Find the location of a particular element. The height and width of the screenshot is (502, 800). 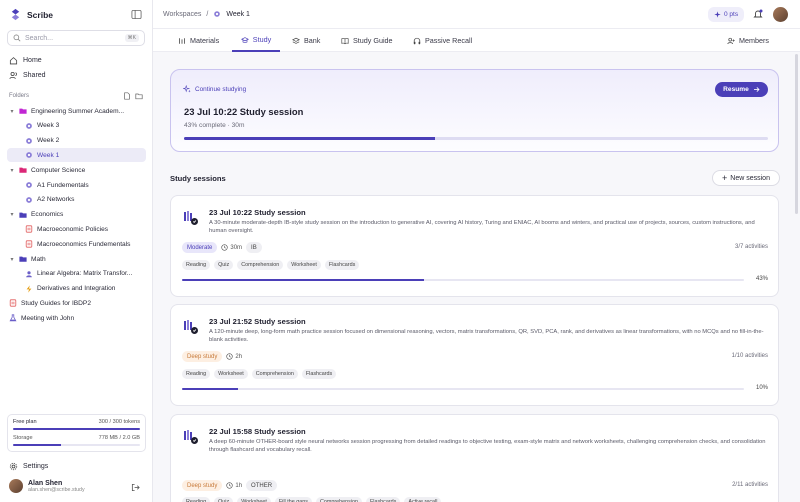

header-avatar is located at coordinates (780, 14).